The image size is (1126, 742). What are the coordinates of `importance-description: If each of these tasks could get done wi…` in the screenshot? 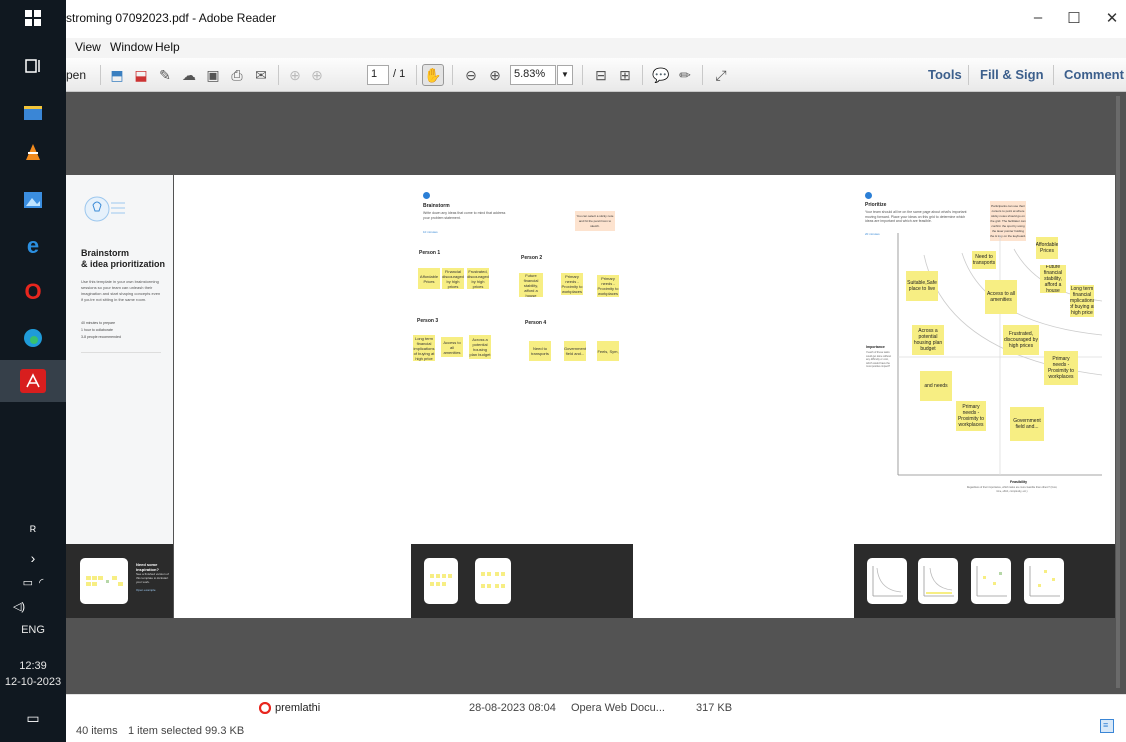 It's located at (879, 359).